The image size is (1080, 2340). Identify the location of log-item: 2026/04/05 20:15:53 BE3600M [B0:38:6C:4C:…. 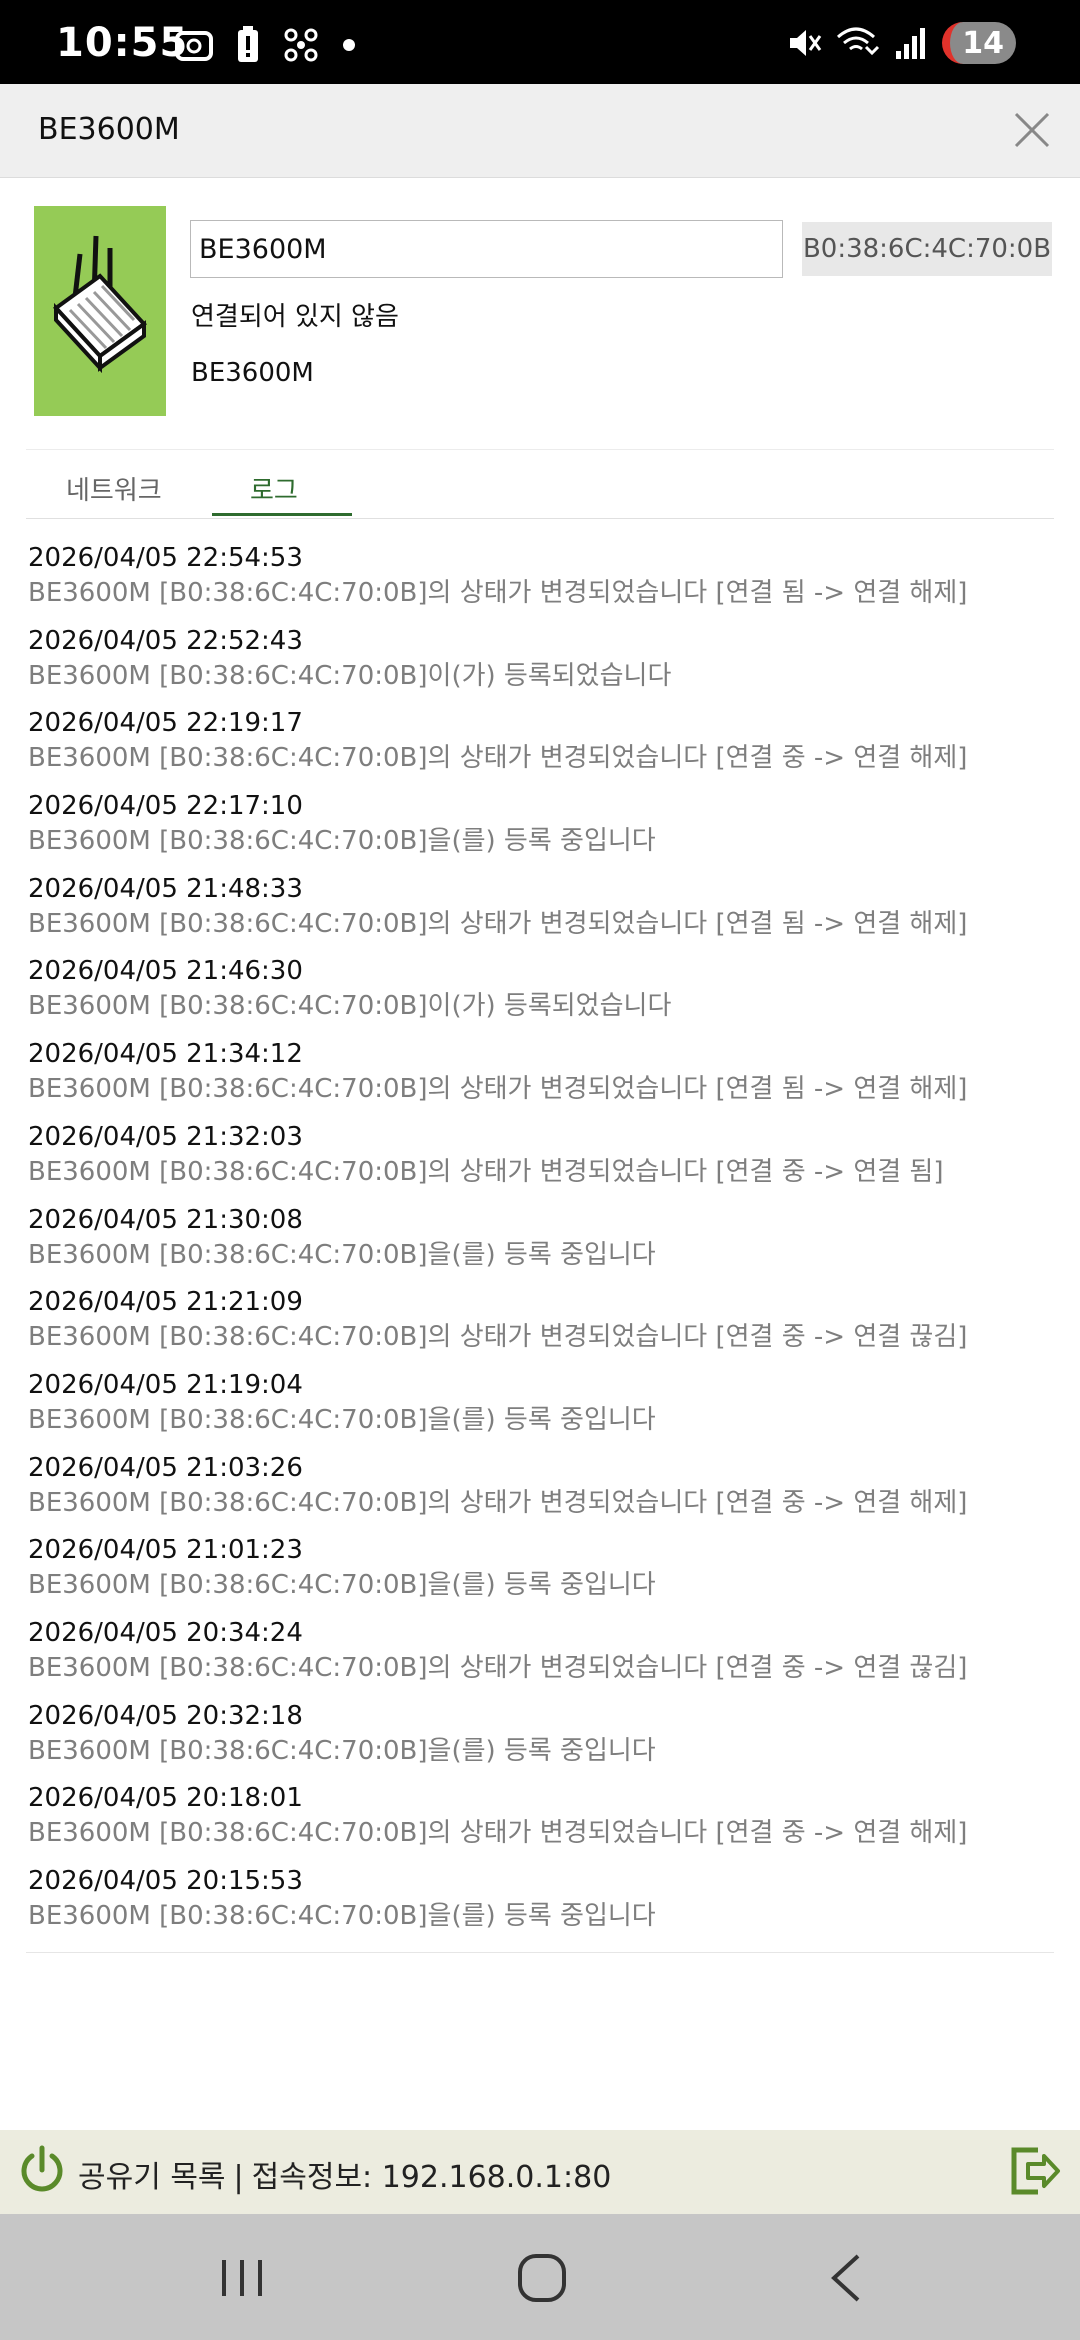
(538, 1904).